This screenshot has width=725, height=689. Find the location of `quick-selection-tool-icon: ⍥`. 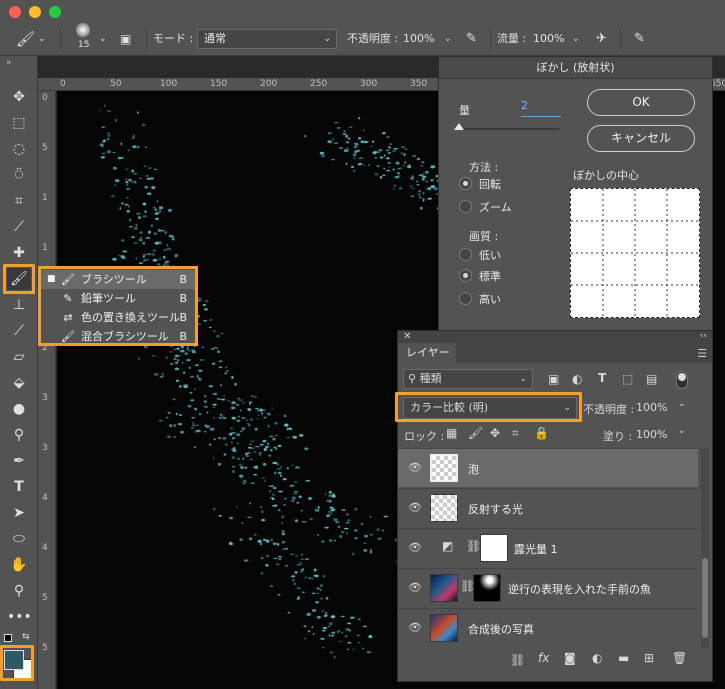

quick-selection-tool-icon: ⍥ is located at coordinates (19, 175).